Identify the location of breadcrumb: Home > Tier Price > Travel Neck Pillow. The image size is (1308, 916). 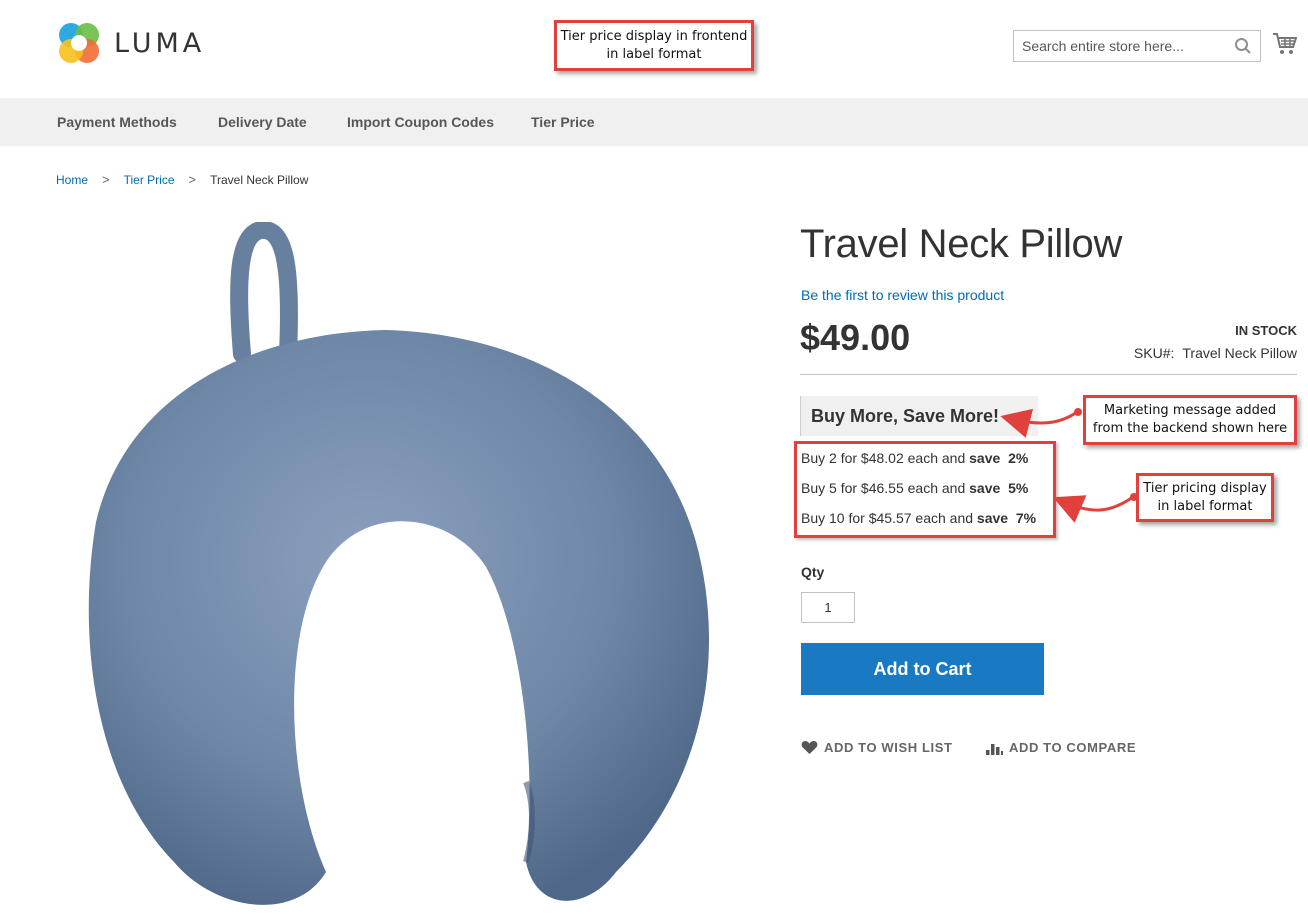
(182, 179).